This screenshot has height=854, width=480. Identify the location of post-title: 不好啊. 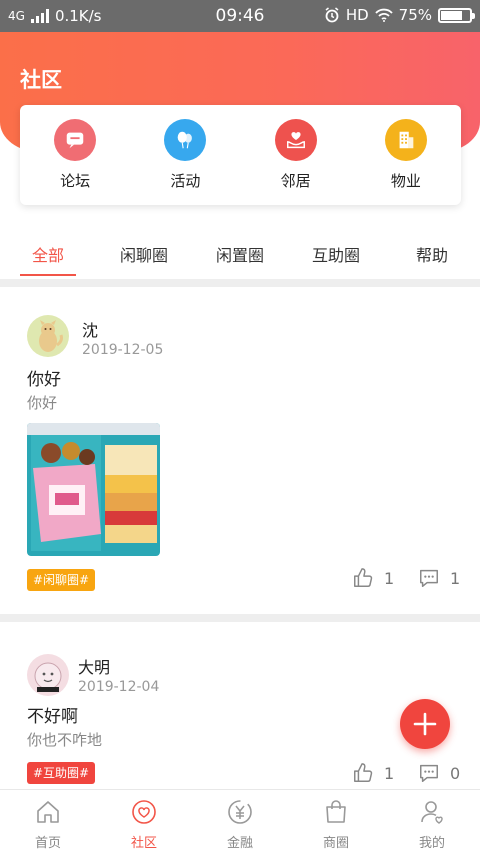
(52, 717).